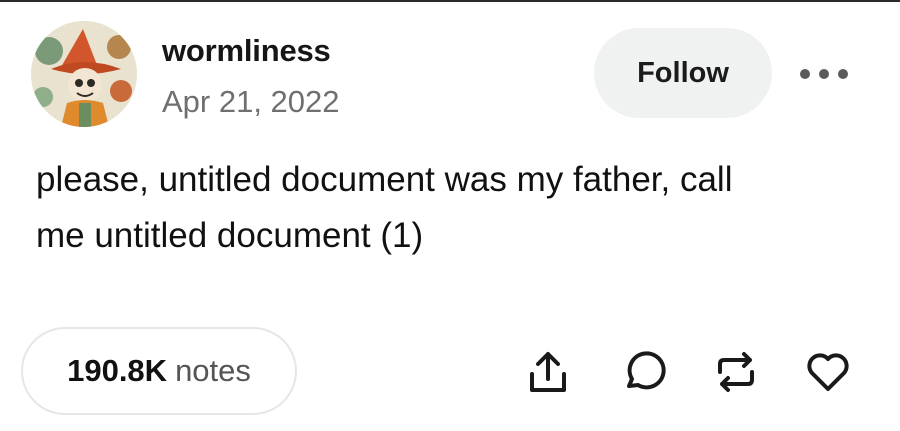  What do you see at coordinates (646, 370) in the screenshot?
I see `reply-icon` at bounding box center [646, 370].